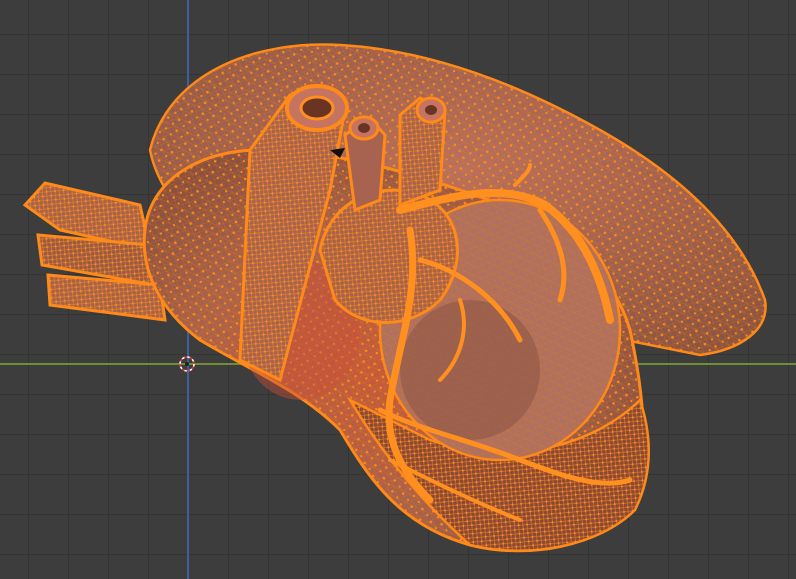 The width and height of the screenshot is (796, 579). Describe the element at coordinates (388, 256) in the screenshot. I see `right-atrium` at that location.